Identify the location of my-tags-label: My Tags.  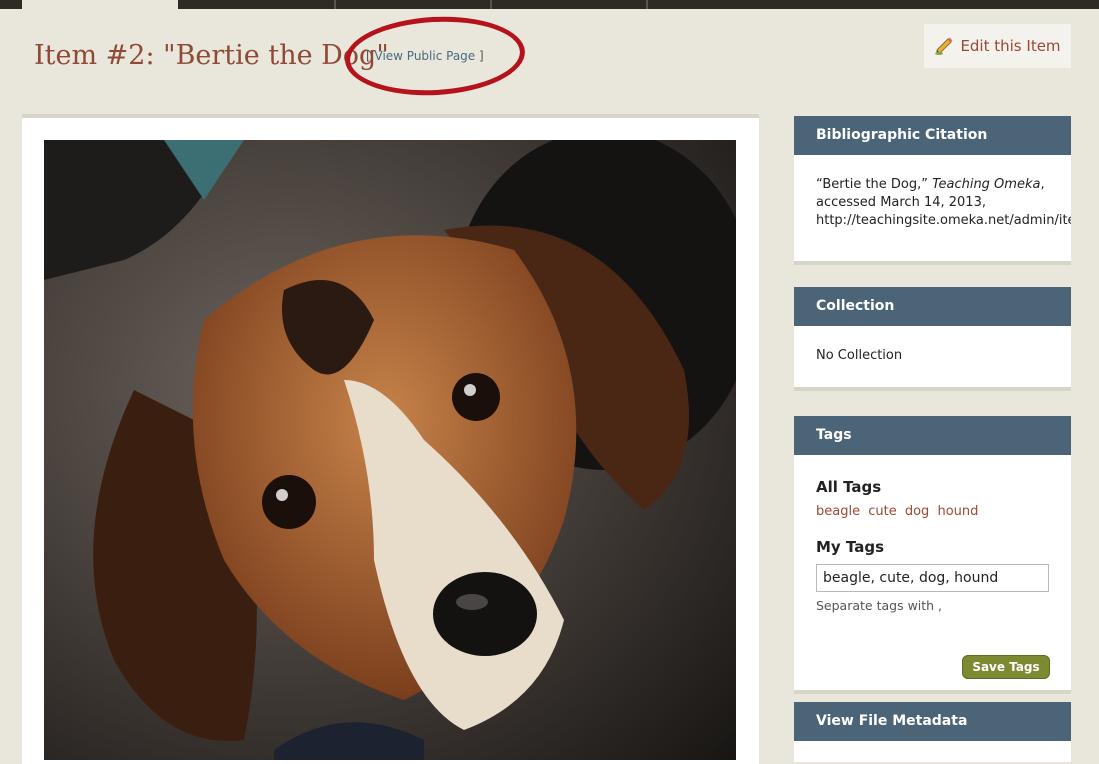
(850, 547).